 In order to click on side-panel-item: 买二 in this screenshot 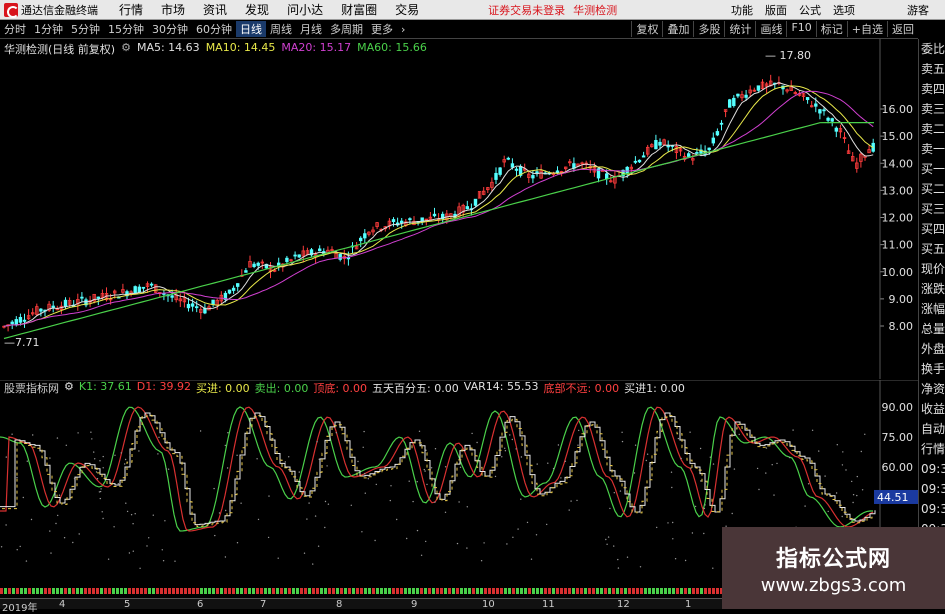, I will do `click(932, 189)`.